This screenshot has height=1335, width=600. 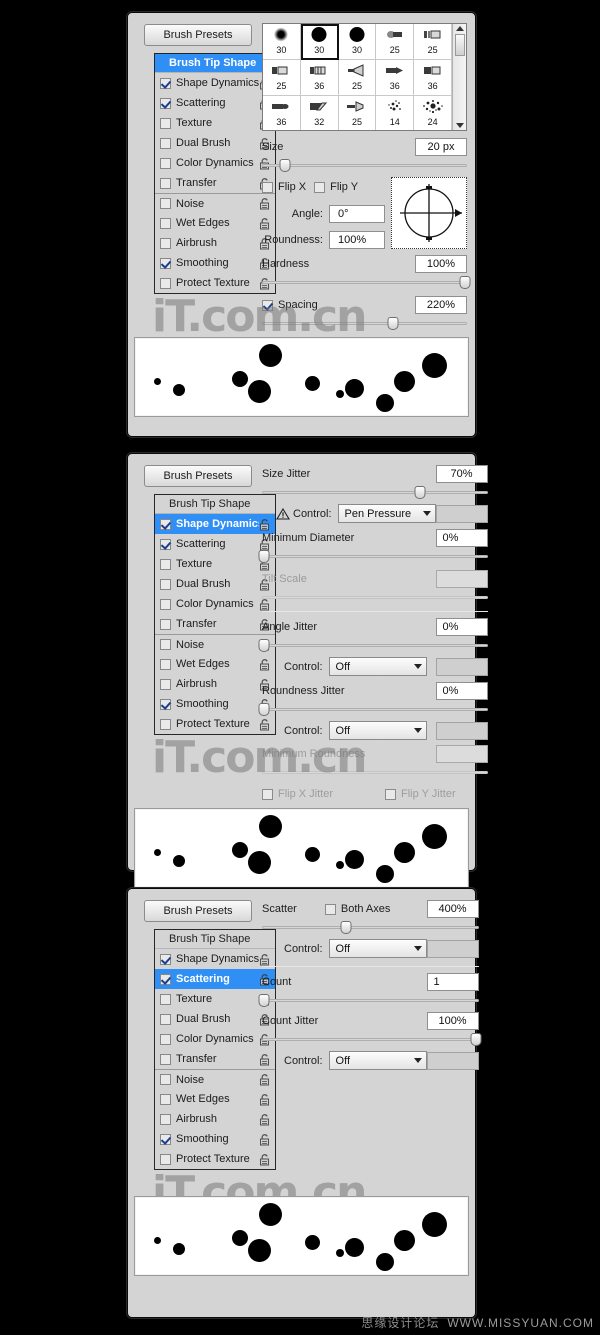 I want to click on flip-y-jitter-checkbox, so click(x=391, y=794).